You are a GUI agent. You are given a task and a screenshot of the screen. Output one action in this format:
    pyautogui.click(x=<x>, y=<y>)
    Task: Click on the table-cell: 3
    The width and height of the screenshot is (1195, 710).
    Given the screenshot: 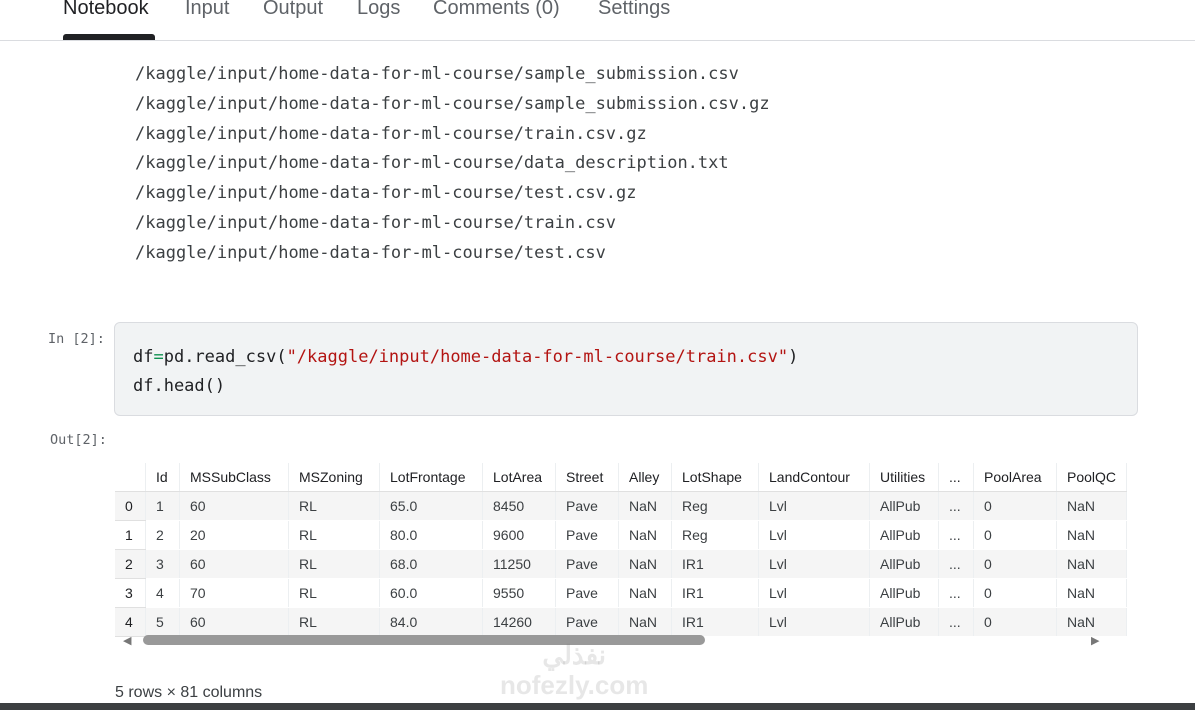 What is the action you would take?
    pyautogui.click(x=162, y=564)
    